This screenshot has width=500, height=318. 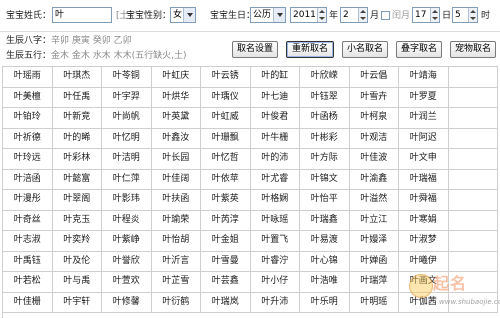 What do you see at coordinates (473, 49) in the screenshot?
I see `pet-name-button: 宠物取名` at bounding box center [473, 49].